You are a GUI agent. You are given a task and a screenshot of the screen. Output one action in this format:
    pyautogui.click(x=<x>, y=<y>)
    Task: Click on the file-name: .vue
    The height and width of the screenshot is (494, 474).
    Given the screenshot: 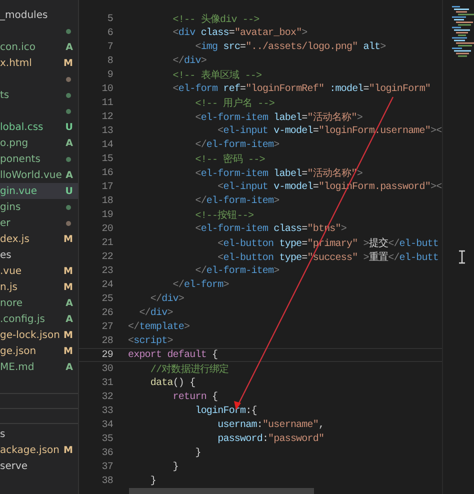 What is the action you would take?
    pyautogui.click(x=11, y=271)
    